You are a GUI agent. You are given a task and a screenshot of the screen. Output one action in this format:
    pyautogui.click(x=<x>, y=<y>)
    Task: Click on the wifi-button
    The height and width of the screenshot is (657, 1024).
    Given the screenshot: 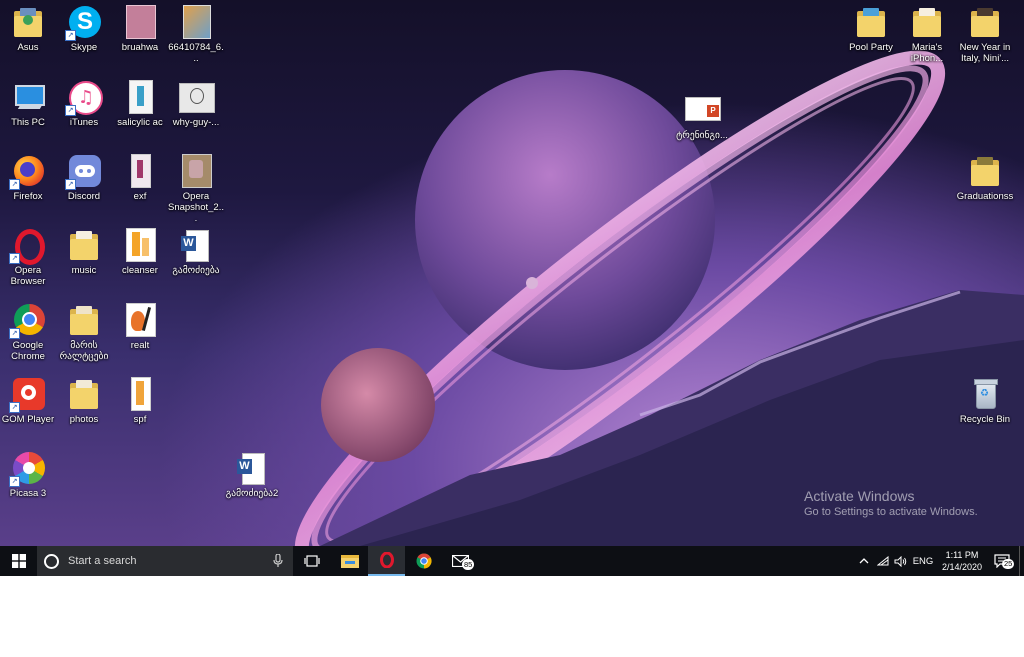 What is the action you would take?
    pyautogui.click(x=883, y=561)
    